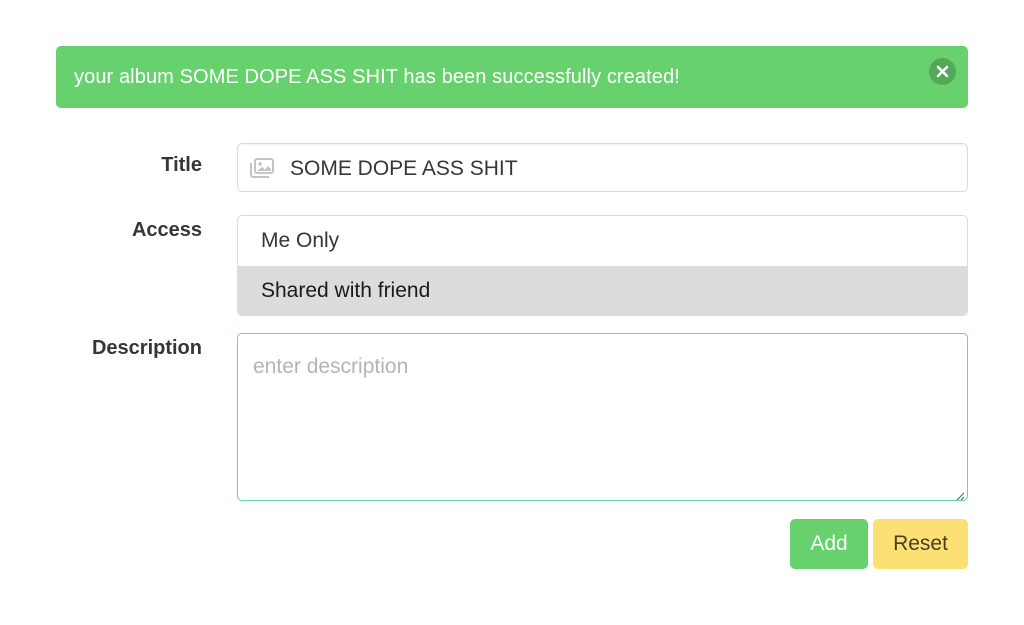 The height and width of the screenshot is (625, 1024). Describe the element at coordinates (262, 168) in the screenshot. I see `images-icon` at that location.